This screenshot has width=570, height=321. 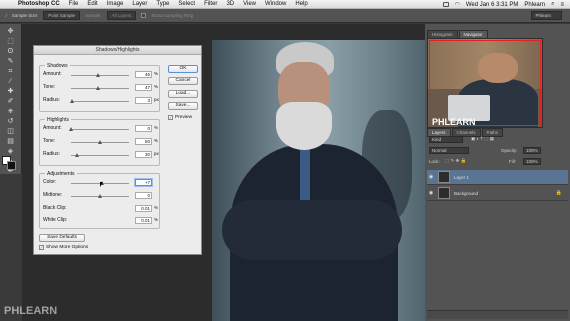 What do you see at coordinates (10, 132) in the screenshot?
I see `eraser-tool-icon: ◫` at bounding box center [10, 132].